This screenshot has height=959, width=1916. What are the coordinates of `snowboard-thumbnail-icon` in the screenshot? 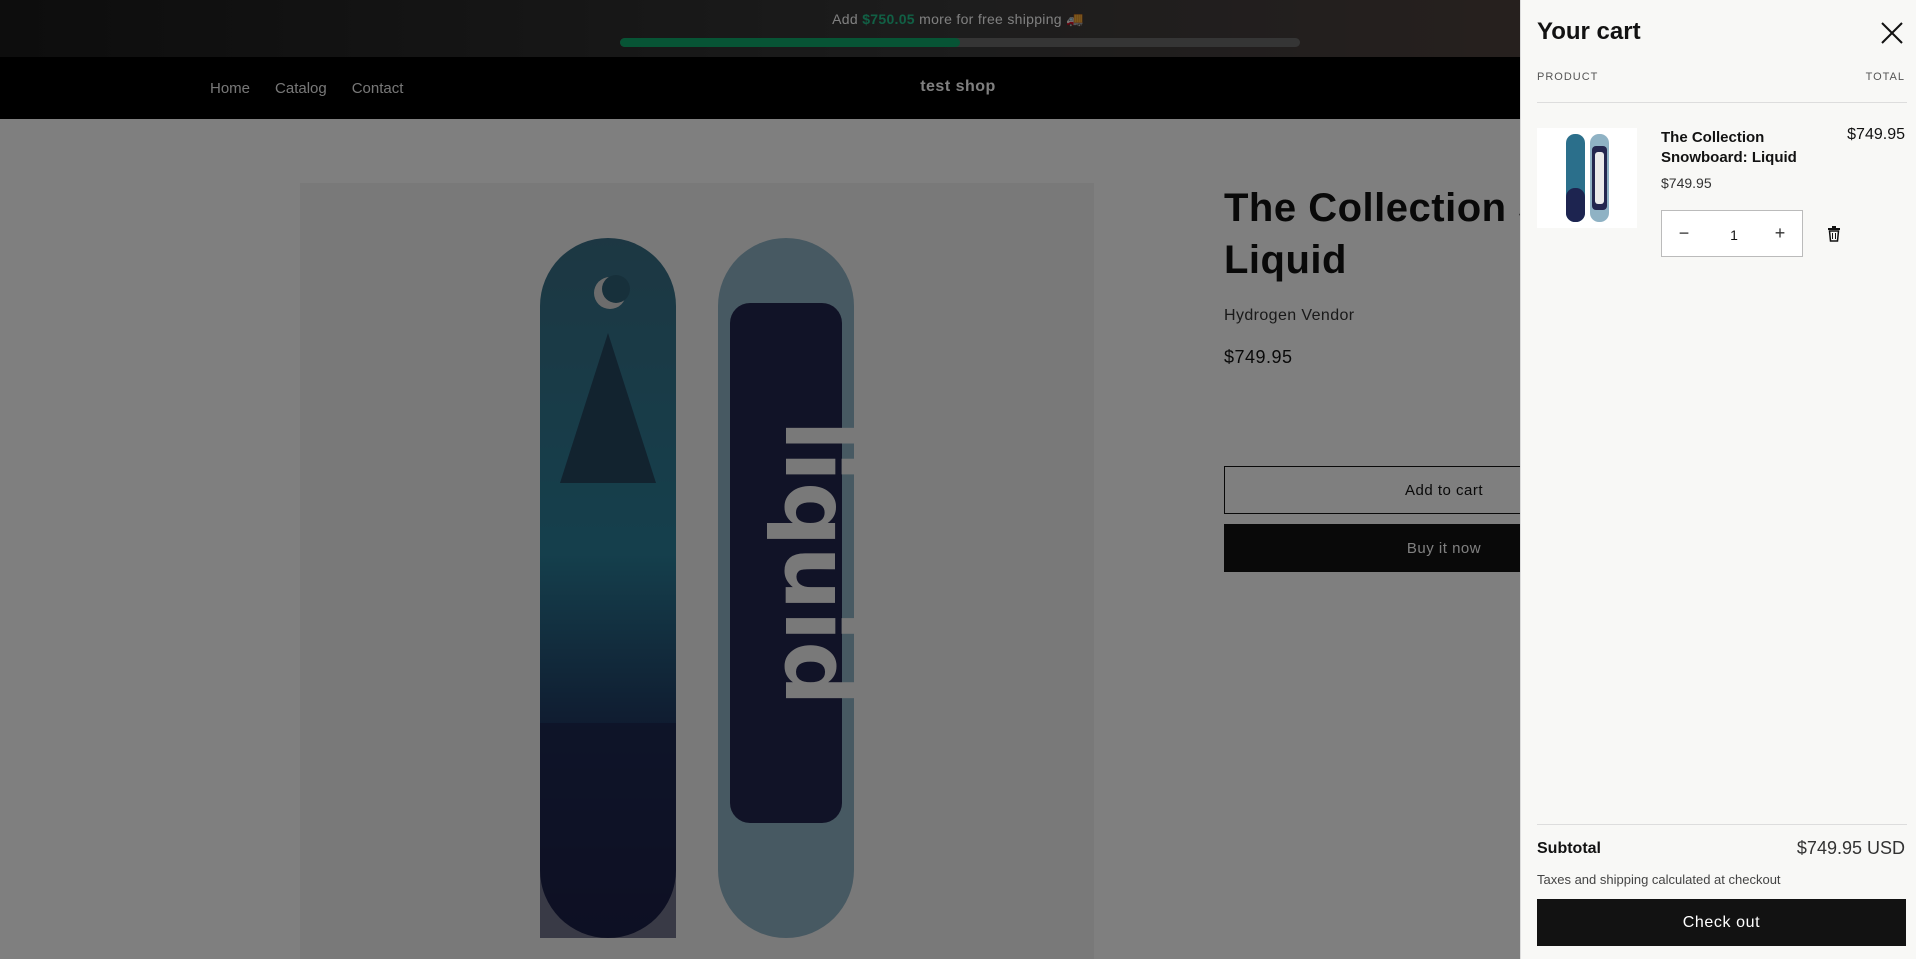 It's located at (1587, 178).